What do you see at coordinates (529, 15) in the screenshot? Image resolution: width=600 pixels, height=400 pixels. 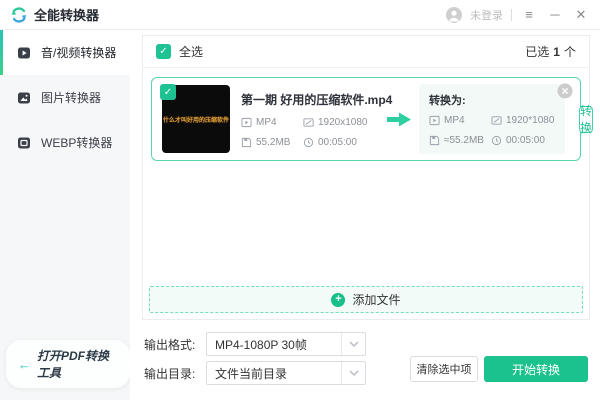 I see `menu-icon: ≡` at bounding box center [529, 15].